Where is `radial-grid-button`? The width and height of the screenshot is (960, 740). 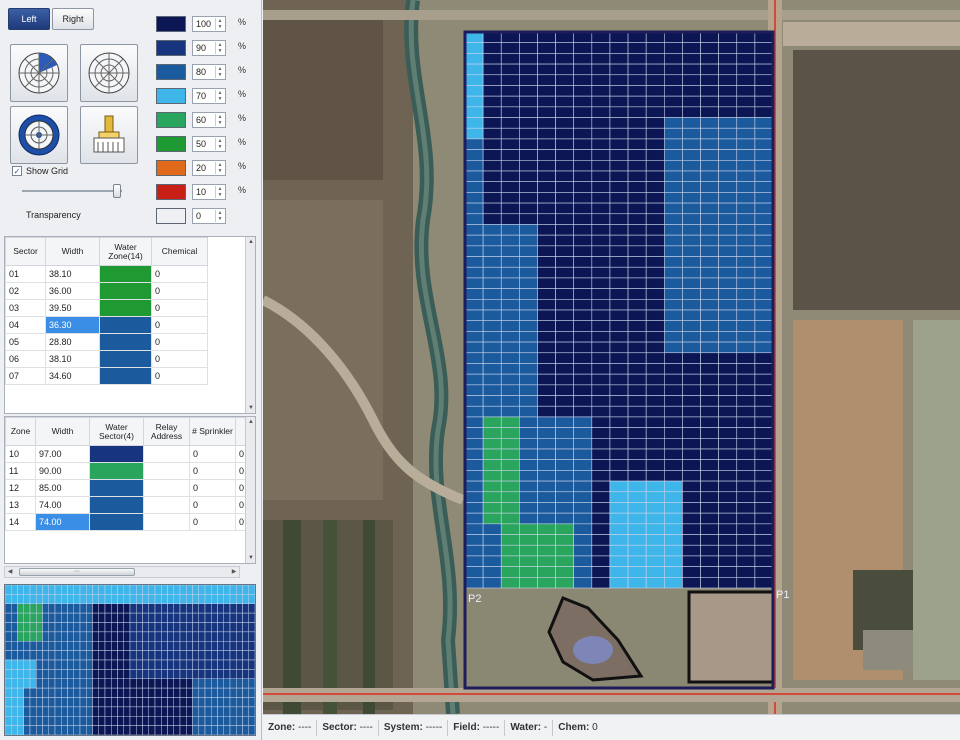
radial-grid-button is located at coordinates (109, 73).